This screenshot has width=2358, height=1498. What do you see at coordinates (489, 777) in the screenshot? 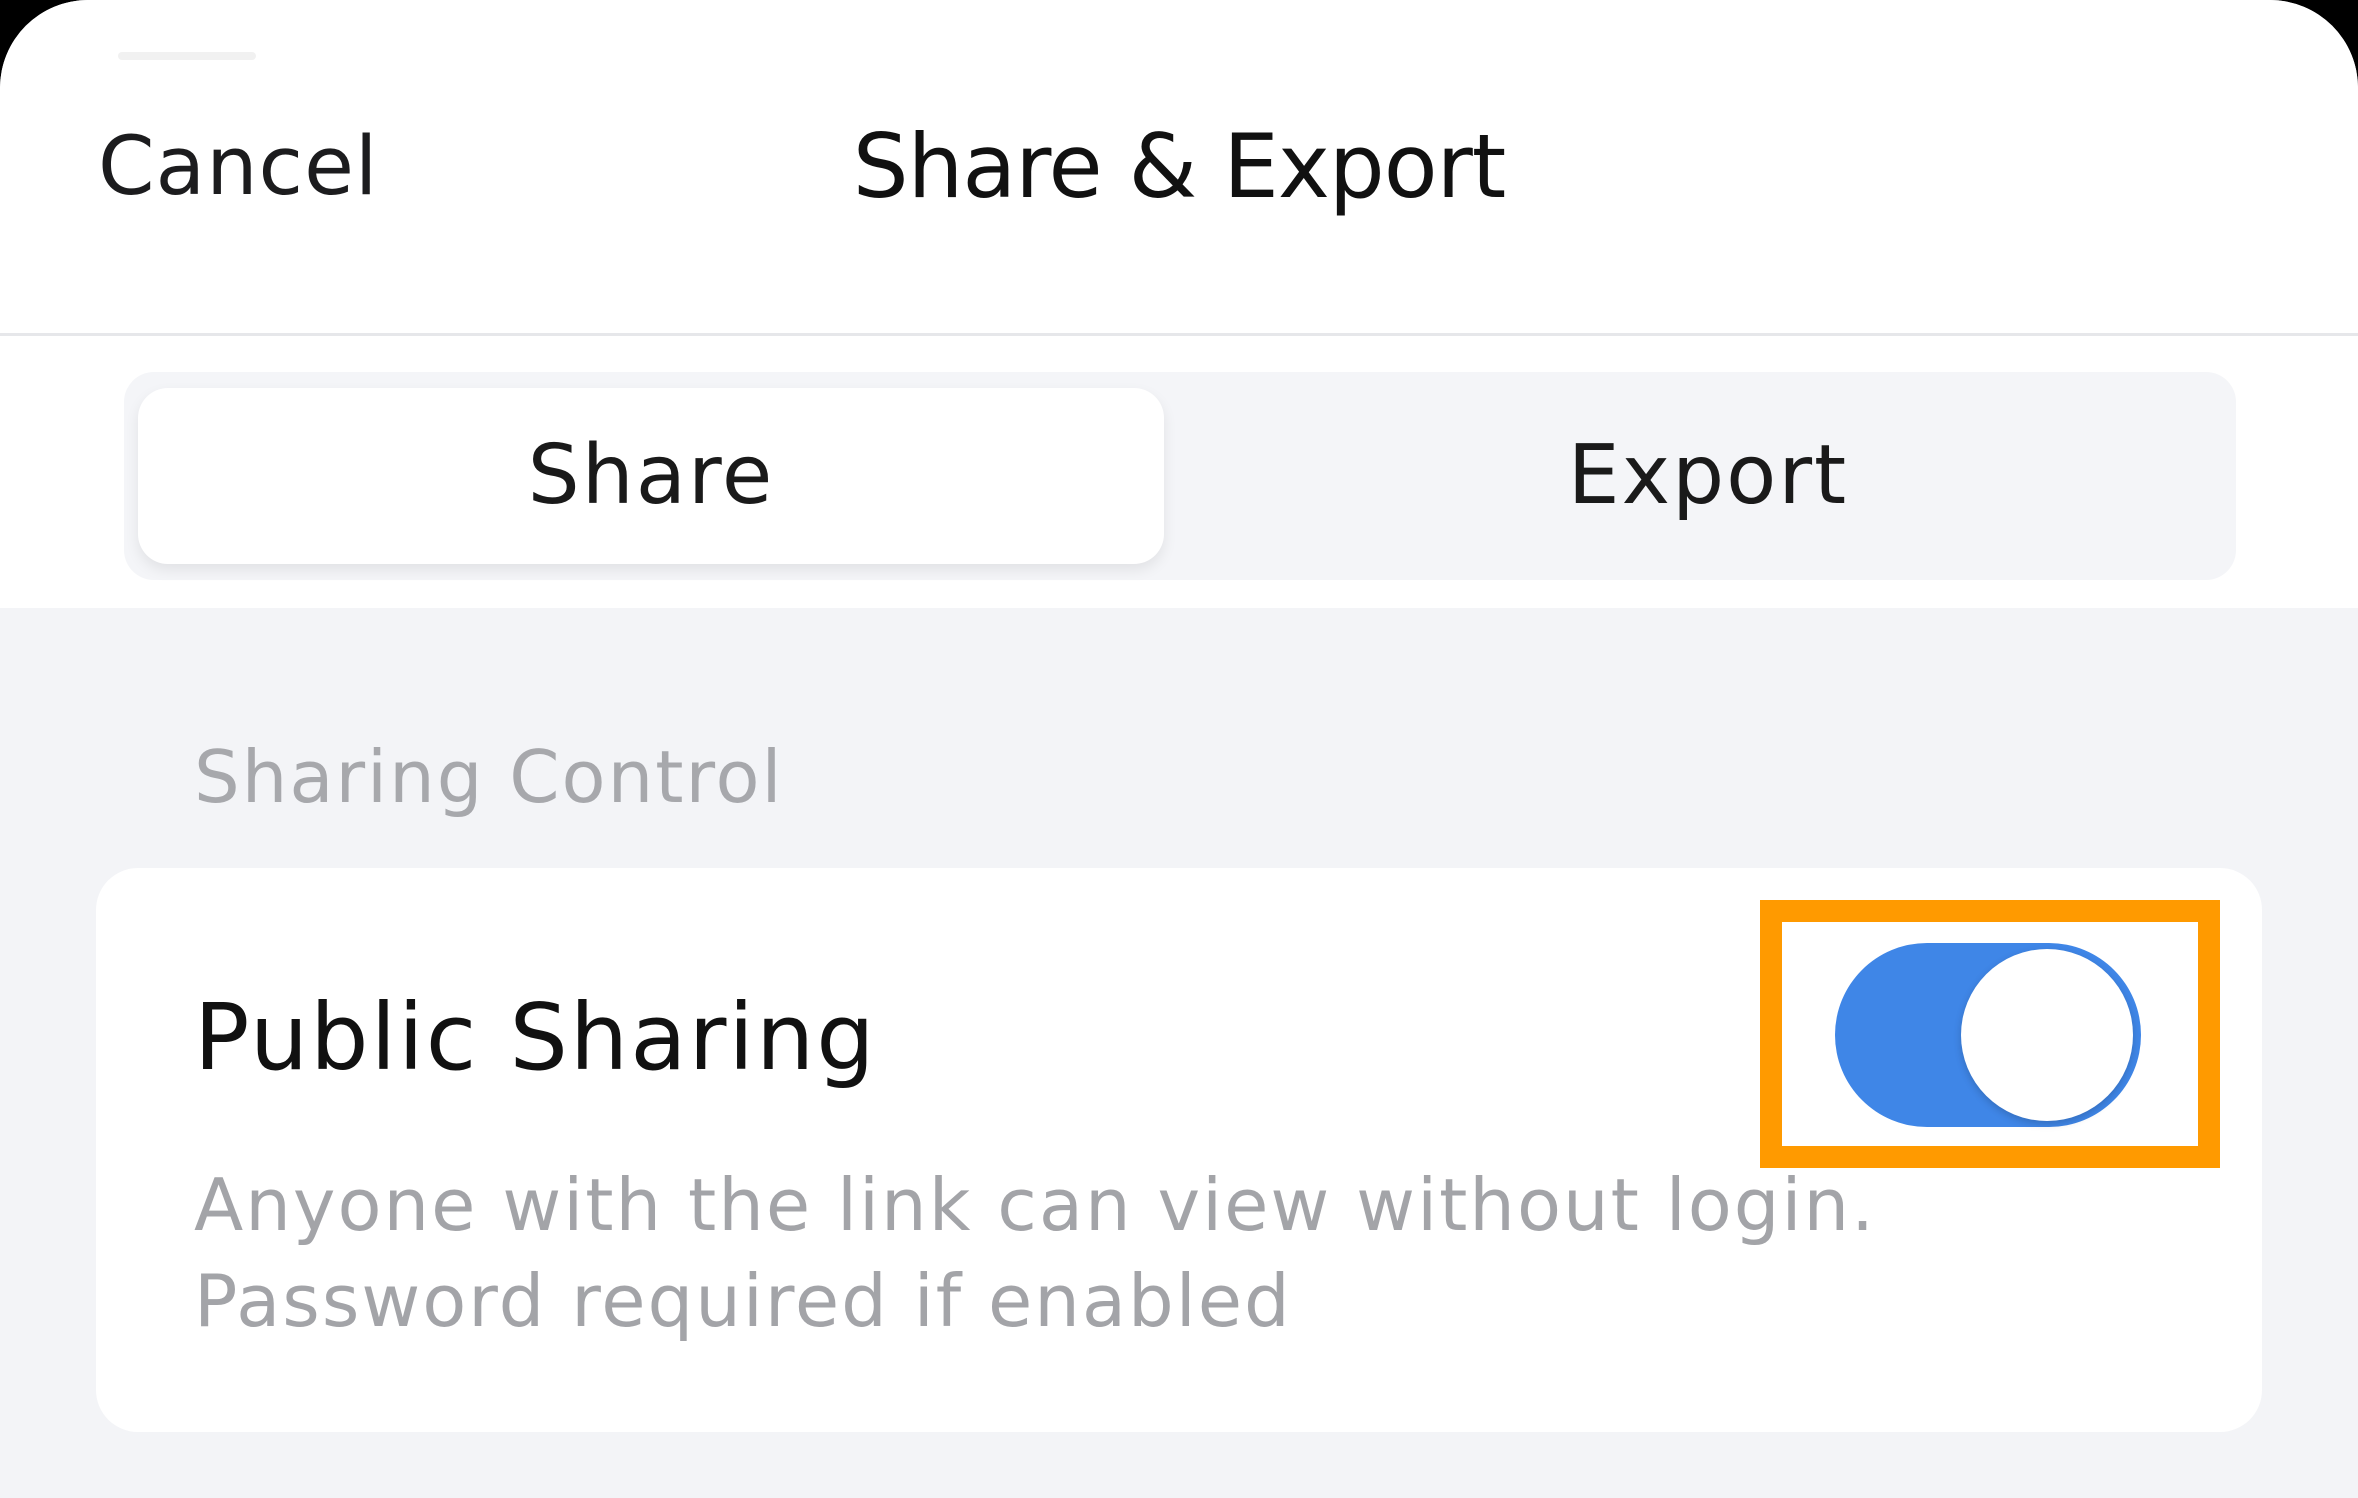
I see `sharing-control-section-label: Sharing Control` at bounding box center [489, 777].